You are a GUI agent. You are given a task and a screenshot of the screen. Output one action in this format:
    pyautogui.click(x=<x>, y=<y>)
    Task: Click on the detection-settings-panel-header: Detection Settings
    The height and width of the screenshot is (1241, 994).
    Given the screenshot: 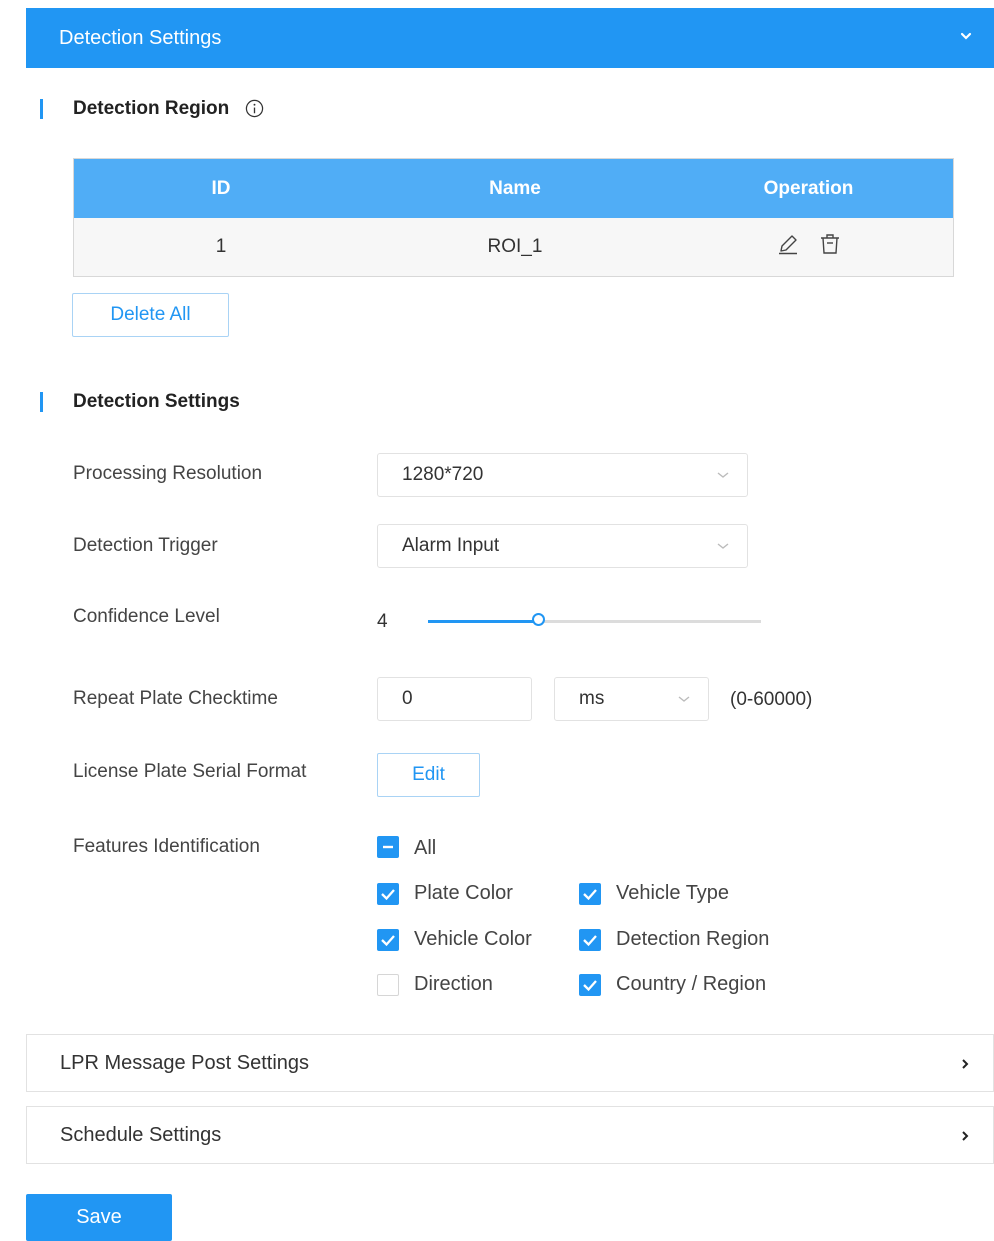 What is the action you would take?
    pyautogui.click(x=510, y=38)
    